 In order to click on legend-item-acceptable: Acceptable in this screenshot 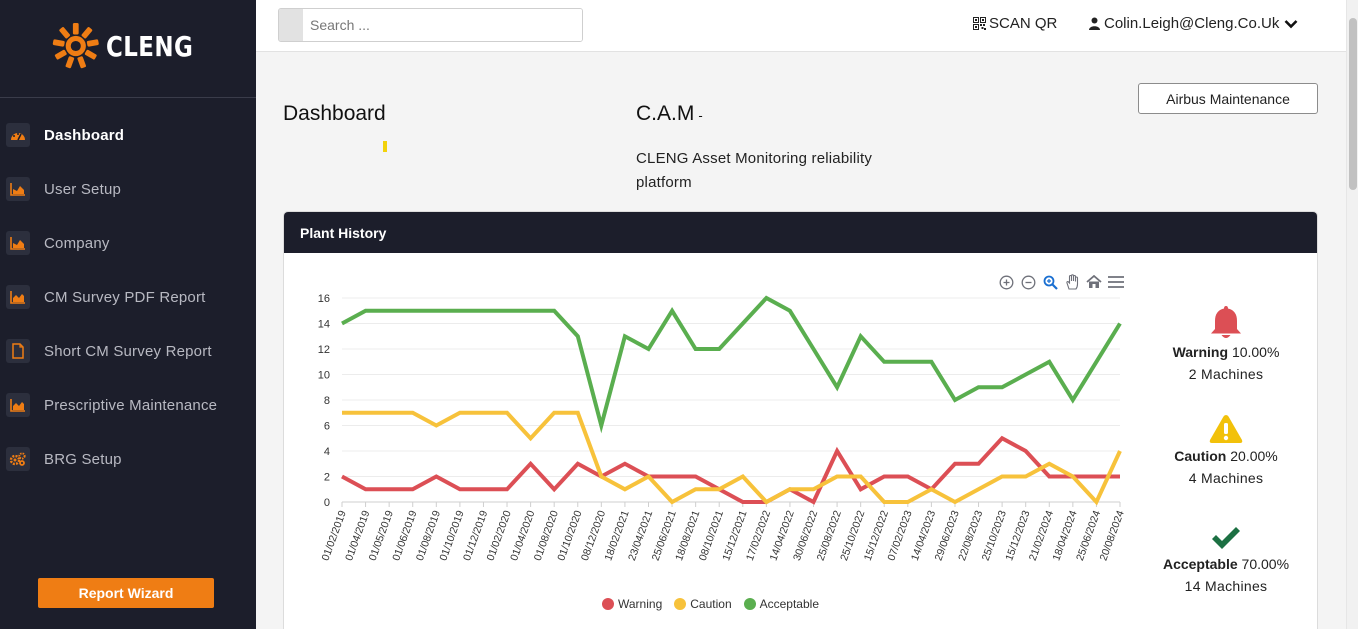, I will do `click(781, 604)`.